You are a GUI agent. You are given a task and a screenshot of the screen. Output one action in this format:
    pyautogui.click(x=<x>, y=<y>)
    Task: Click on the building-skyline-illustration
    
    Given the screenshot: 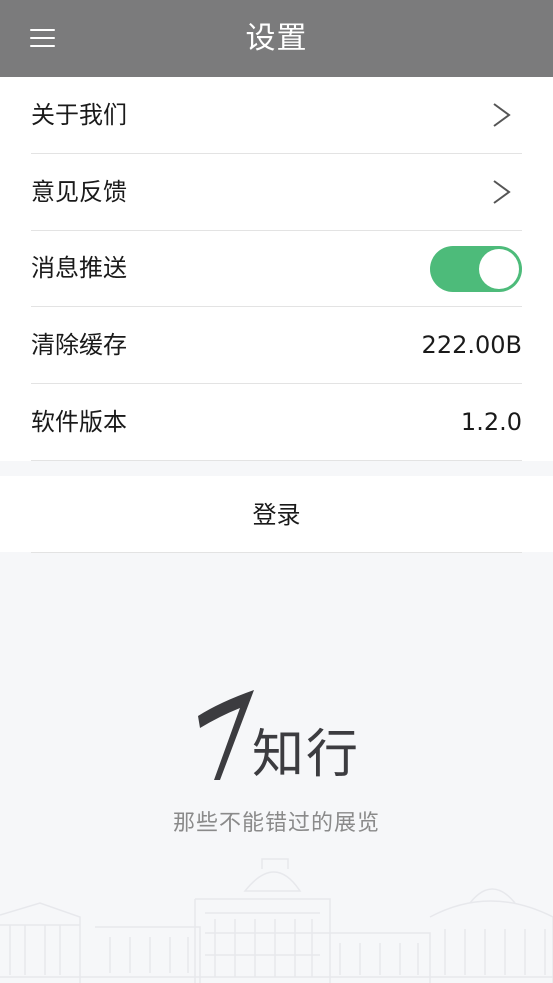 What is the action you would take?
    pyautogui.click(x=276, y=920)
    